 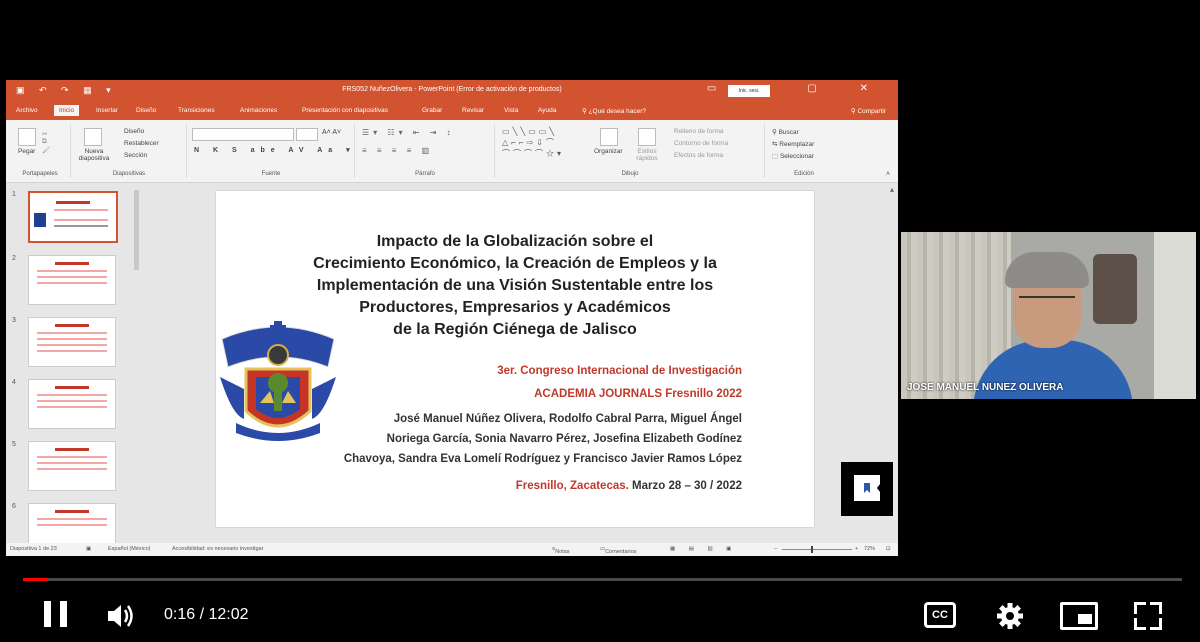 What do you see at coordinates (797, 88) in the screenshot?
I see `window-controls: ▭ – ▢ ✕` at bounding box center [797, 88].